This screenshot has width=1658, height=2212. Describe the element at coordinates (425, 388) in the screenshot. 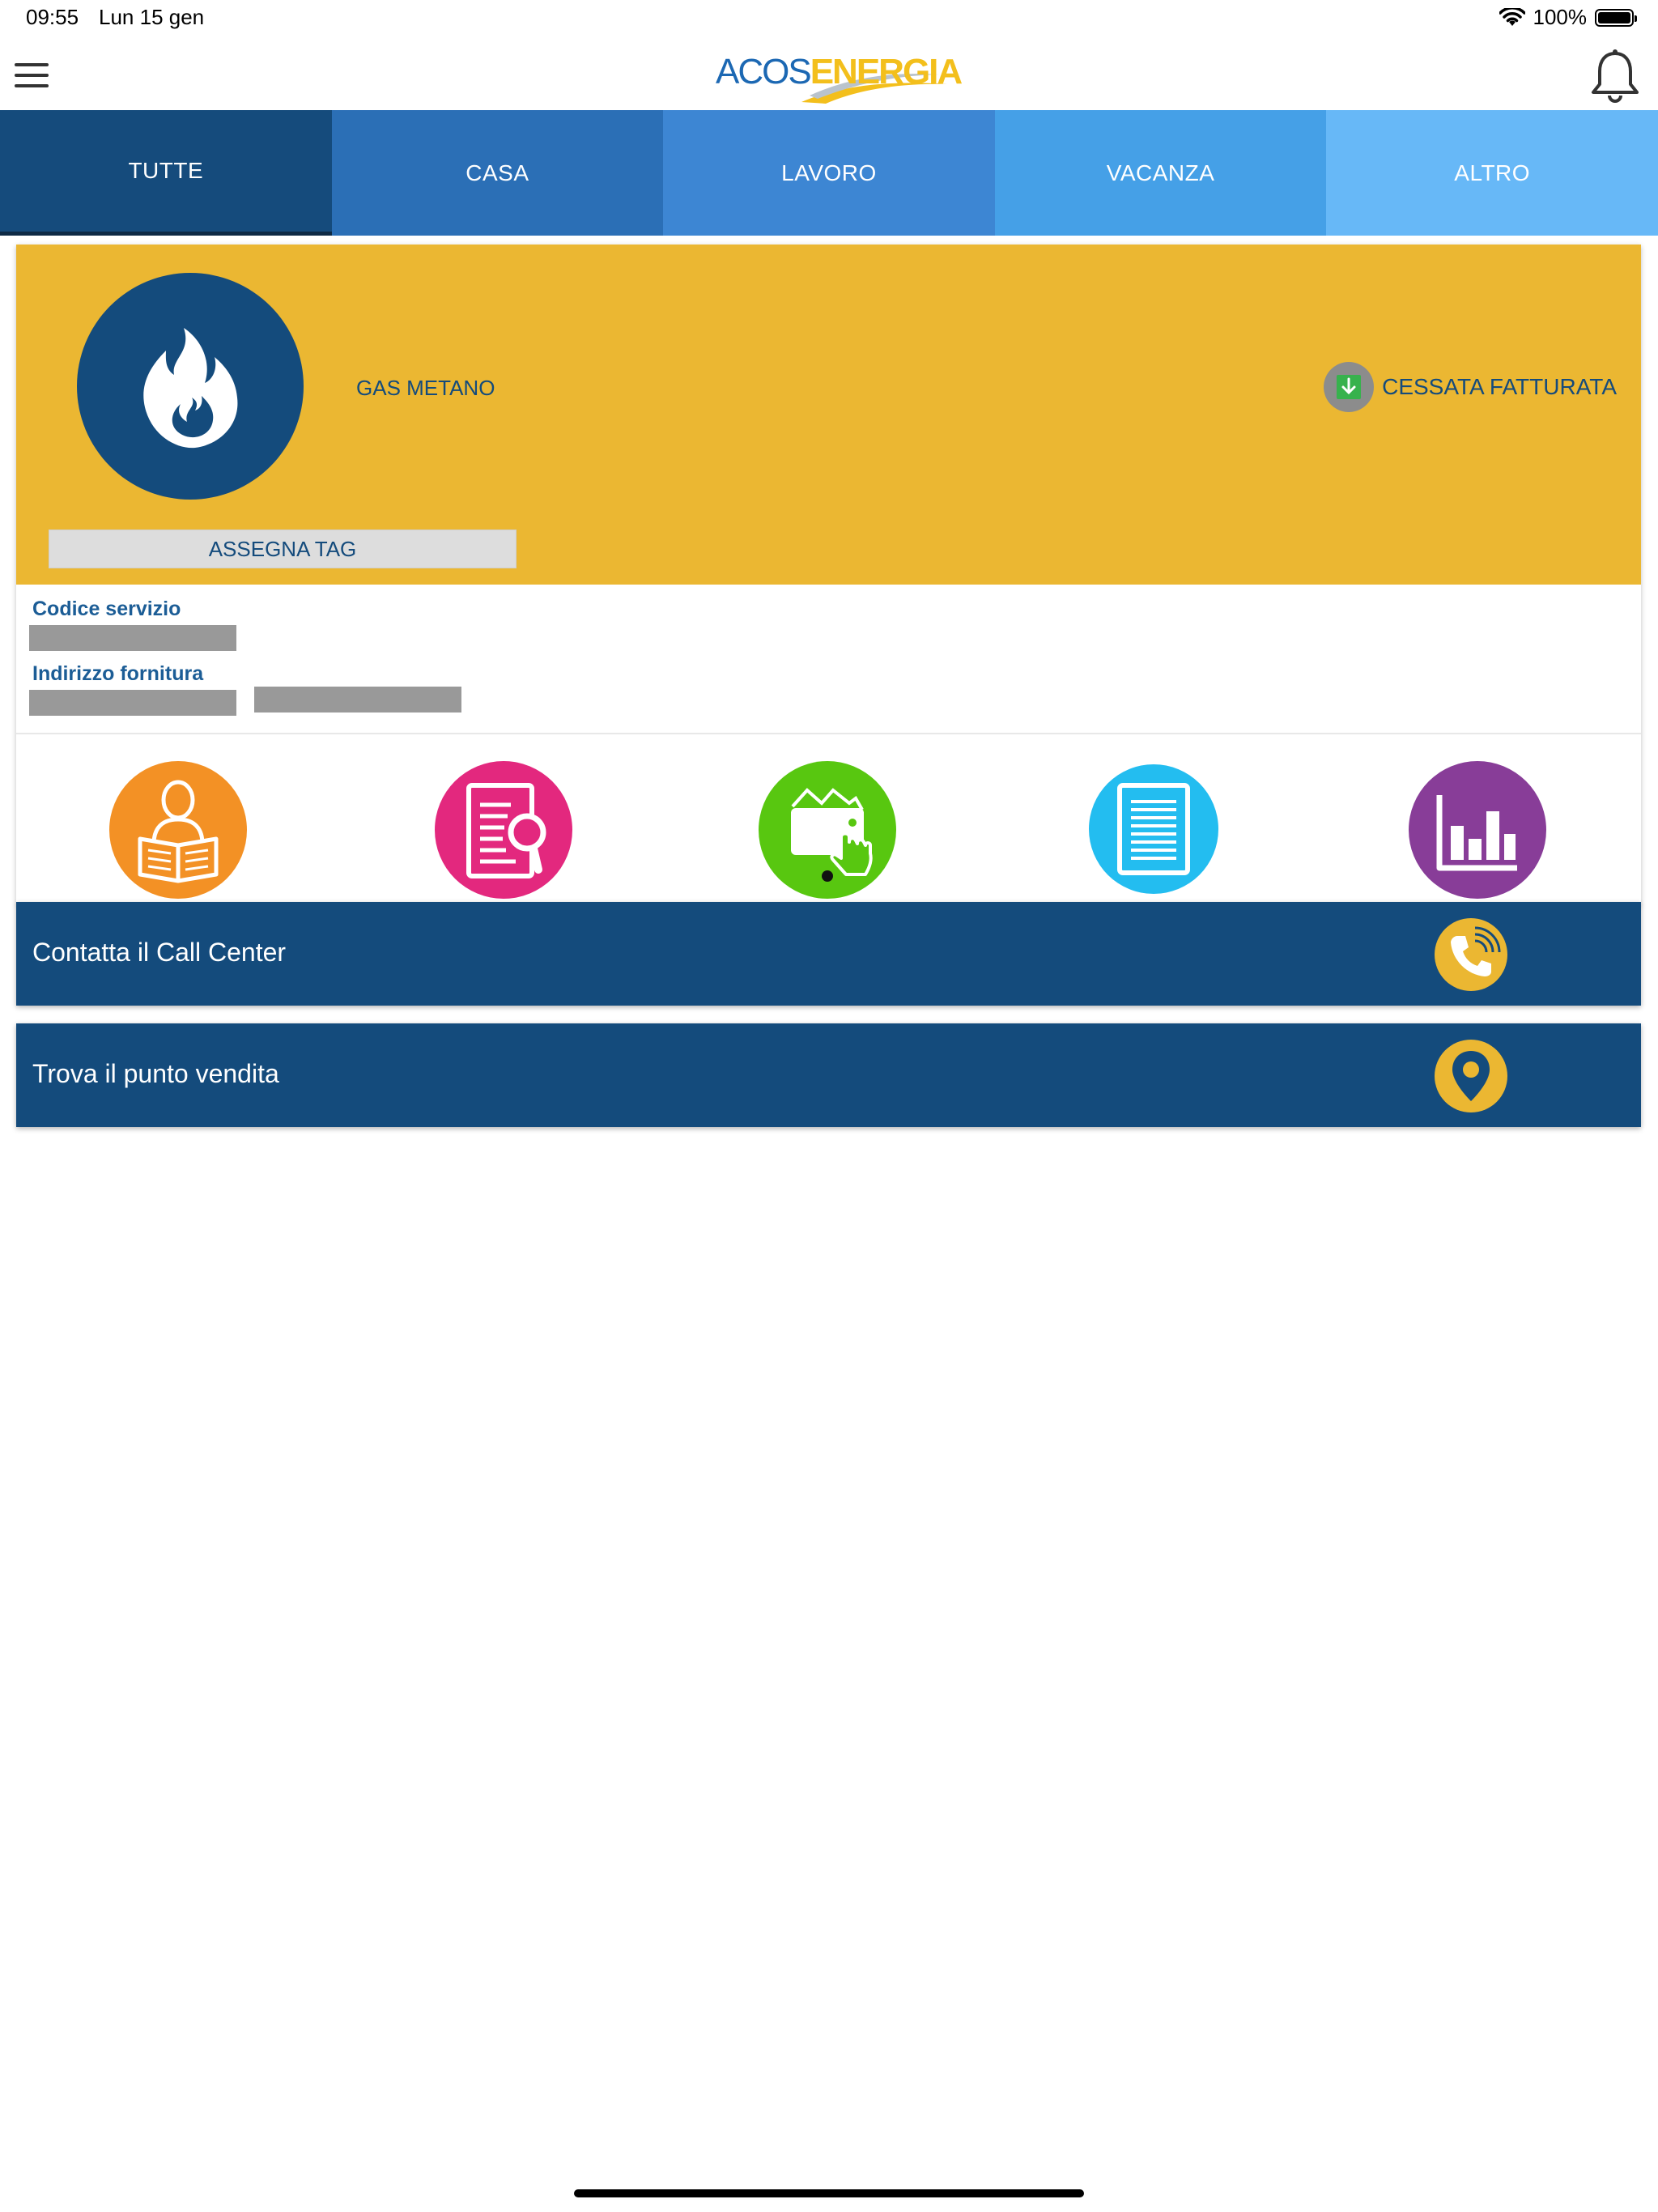

I see `service-name: GAS METANO` at that location.